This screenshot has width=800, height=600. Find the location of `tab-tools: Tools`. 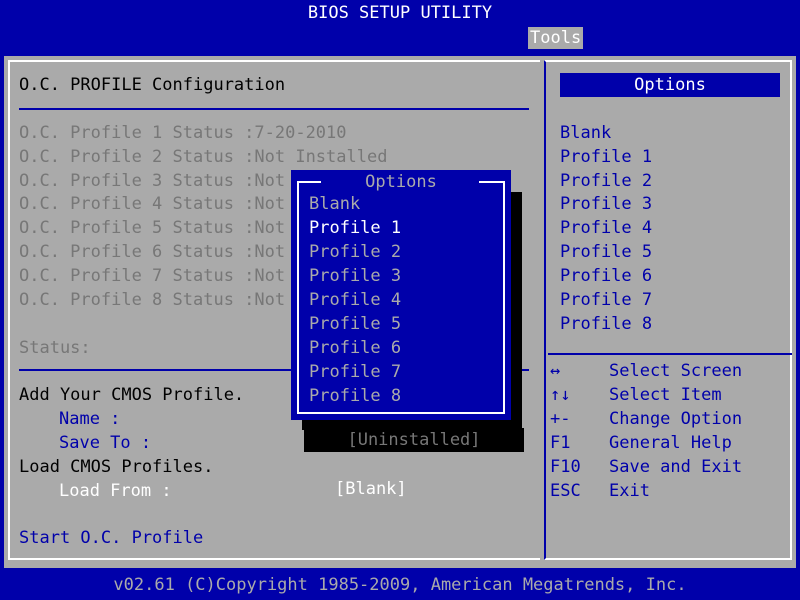

tab-tools: Tools is located at coordinates (556, 38).